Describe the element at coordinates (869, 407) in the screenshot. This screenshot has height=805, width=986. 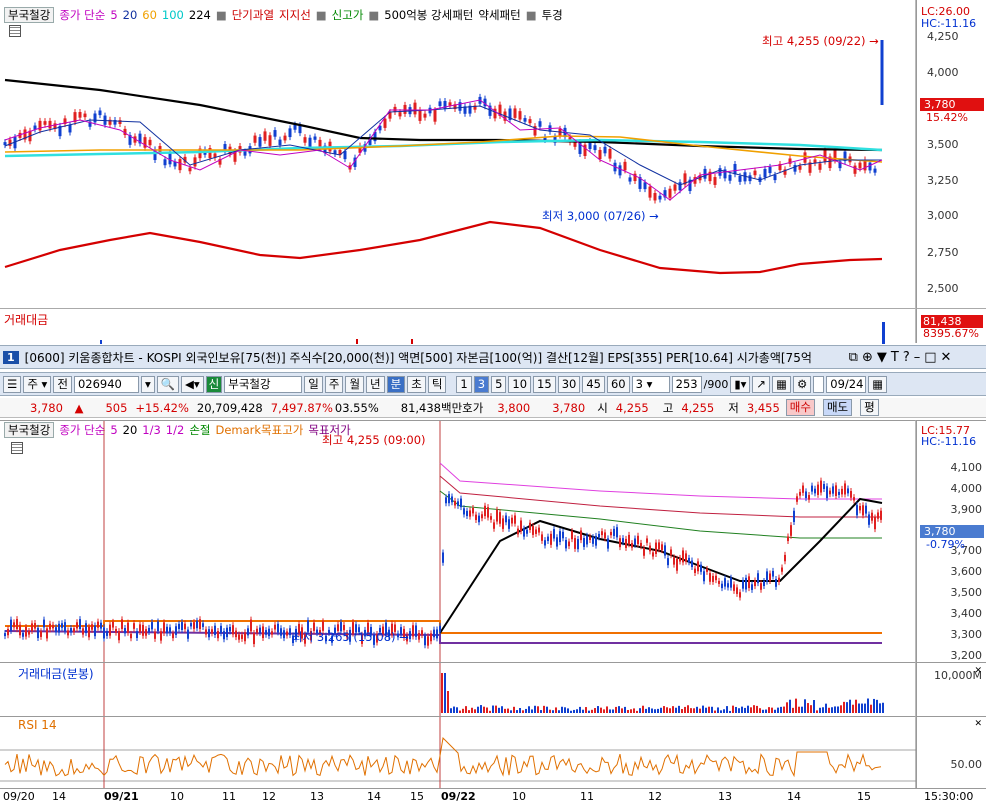
I see `flat-button: 평` at that location.